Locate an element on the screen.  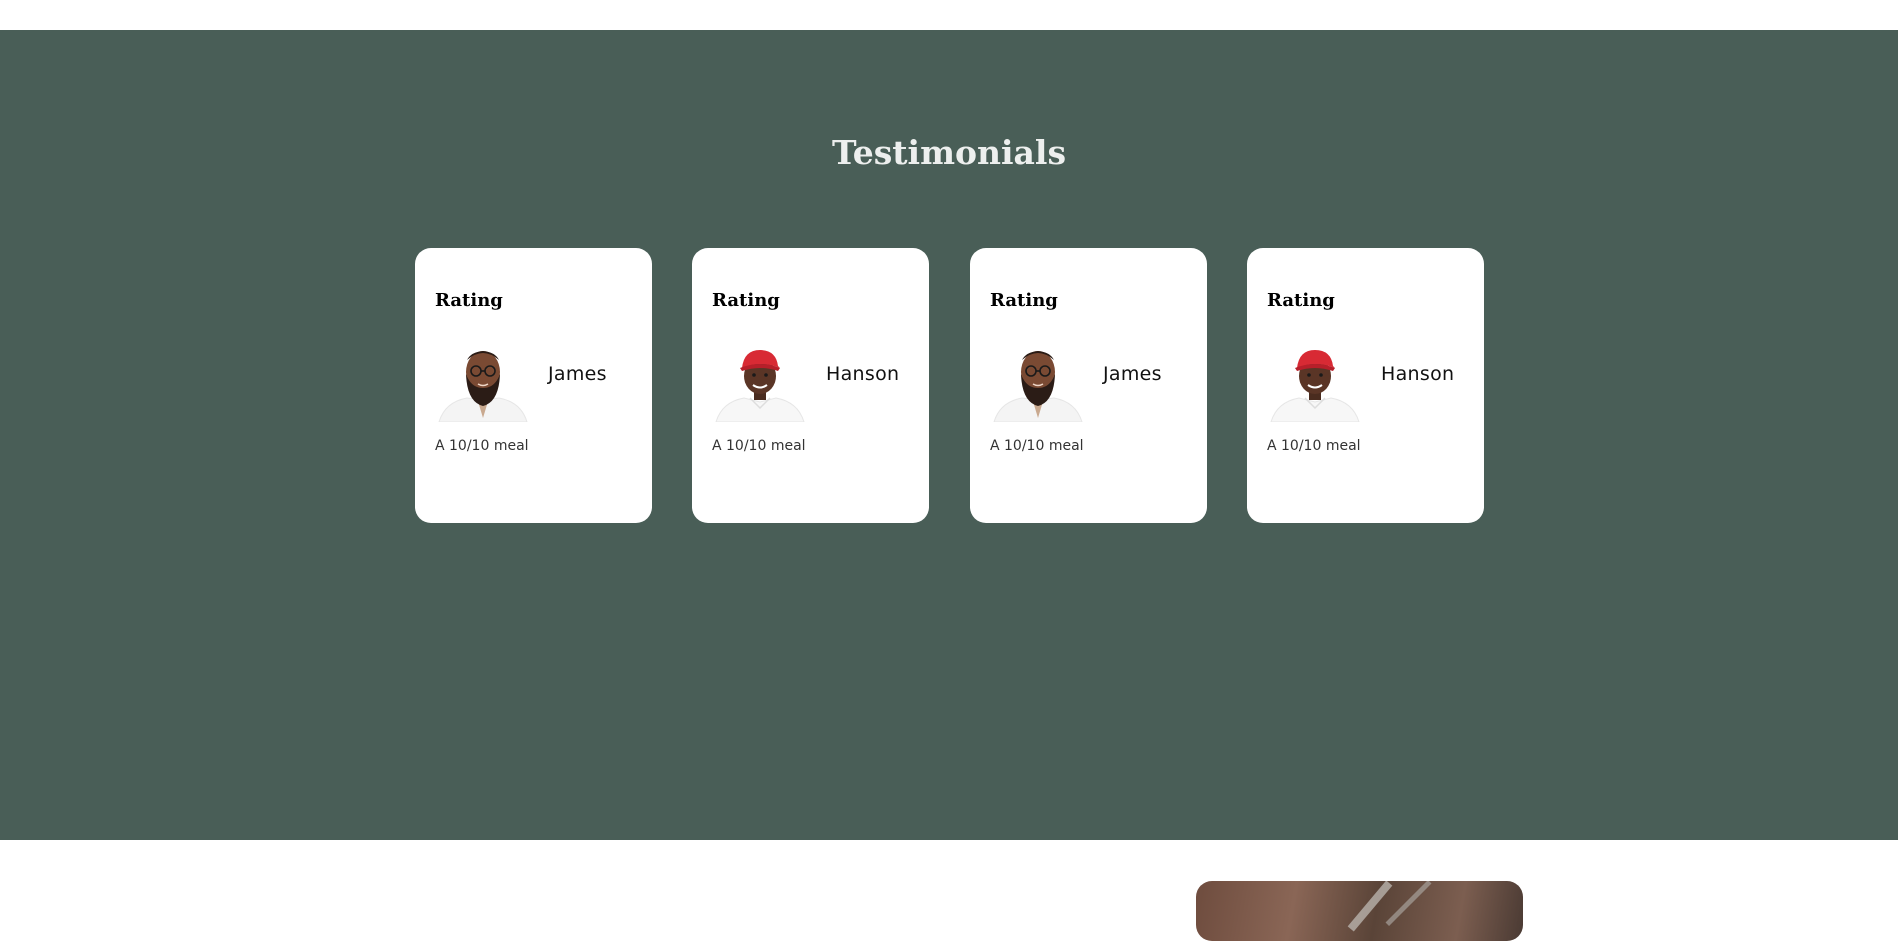
restaurant-photo is located at coordinates (1359, 911).